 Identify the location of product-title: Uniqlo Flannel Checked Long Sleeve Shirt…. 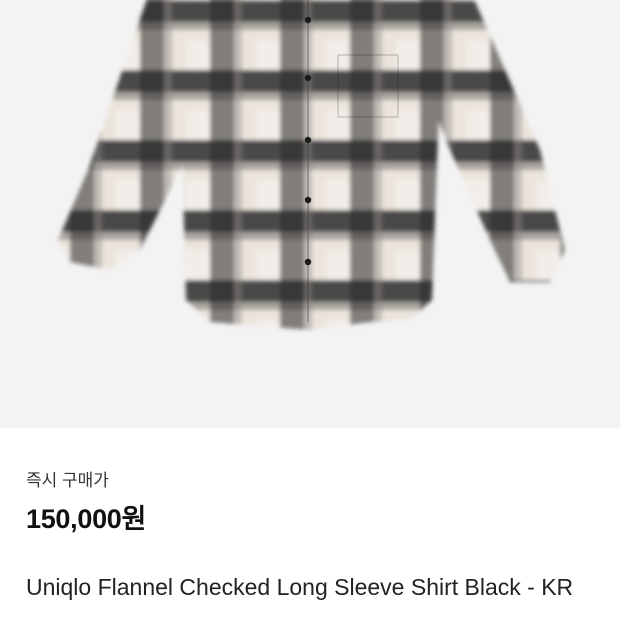
(300, 587).